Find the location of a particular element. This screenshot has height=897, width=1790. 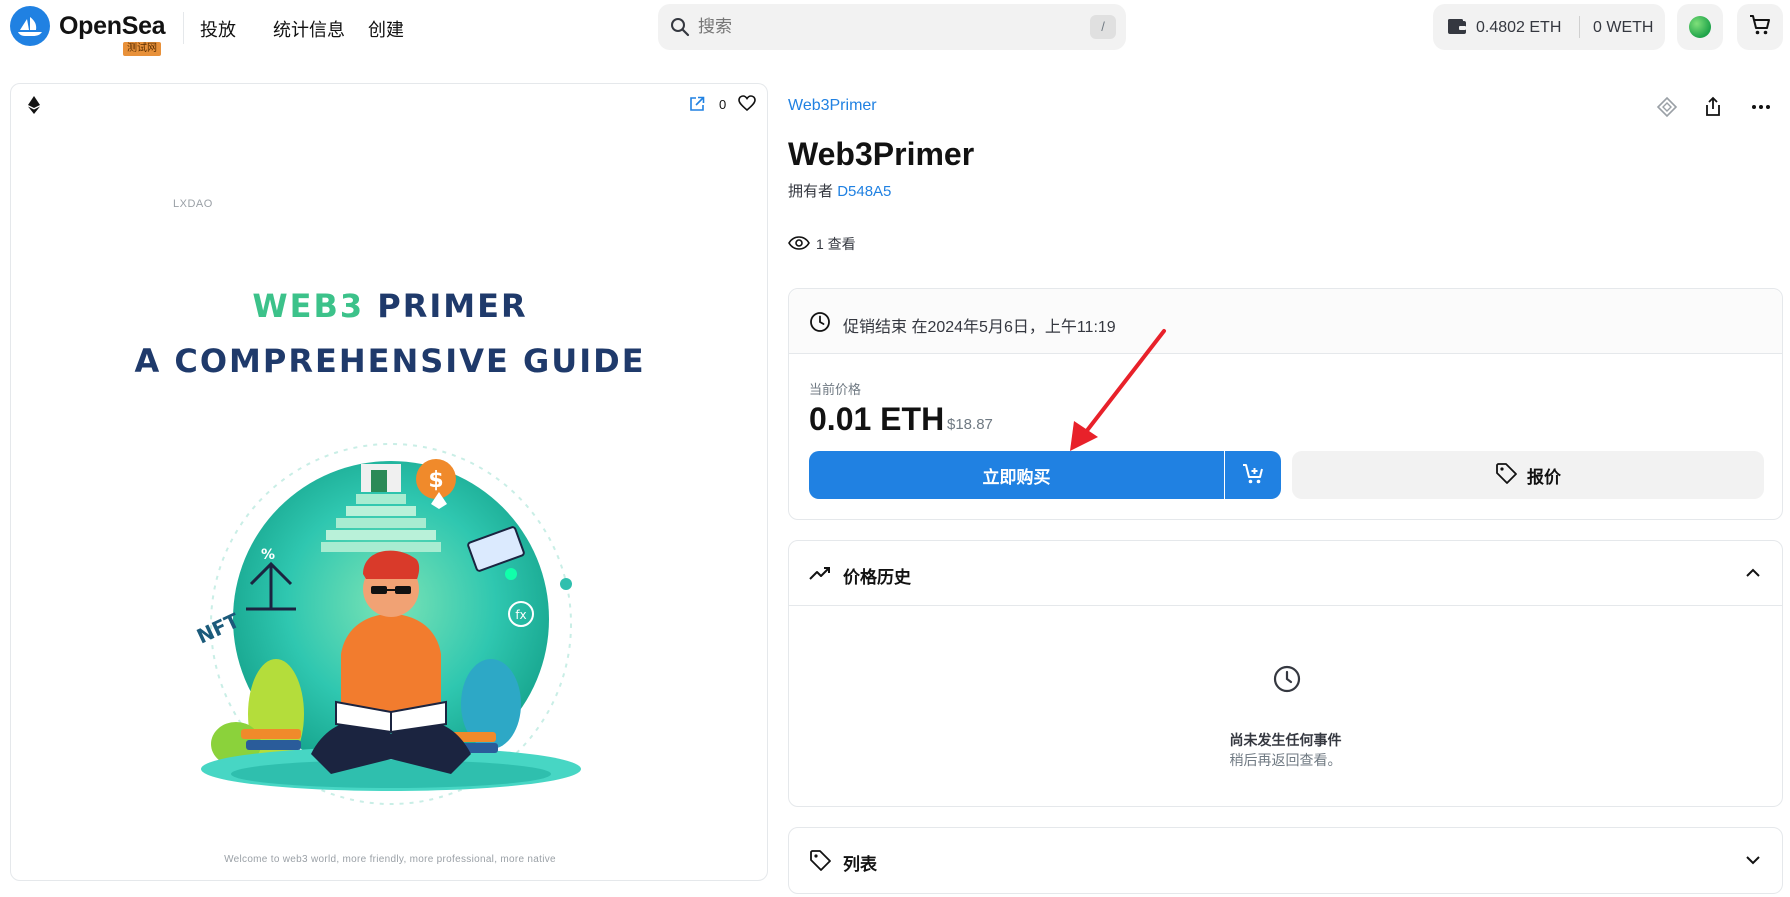

artwork-title-line1: WEB3 PRIMER is located at coordinates (390, 306).